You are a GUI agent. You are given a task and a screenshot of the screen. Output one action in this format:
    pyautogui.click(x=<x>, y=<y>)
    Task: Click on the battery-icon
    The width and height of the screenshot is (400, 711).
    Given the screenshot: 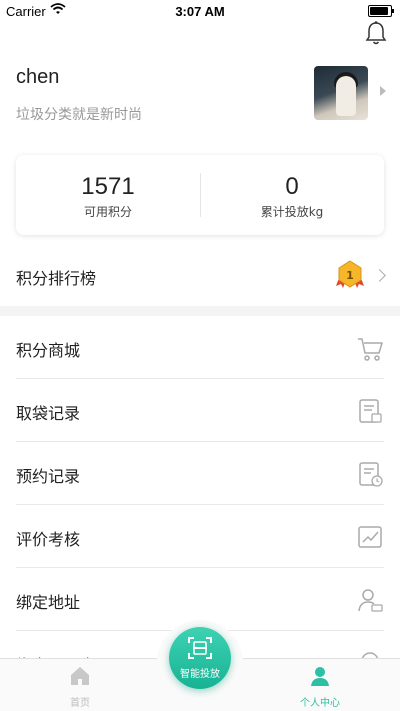 What is the action you would take?
    pyautogui.click(x=381, y=11)
    